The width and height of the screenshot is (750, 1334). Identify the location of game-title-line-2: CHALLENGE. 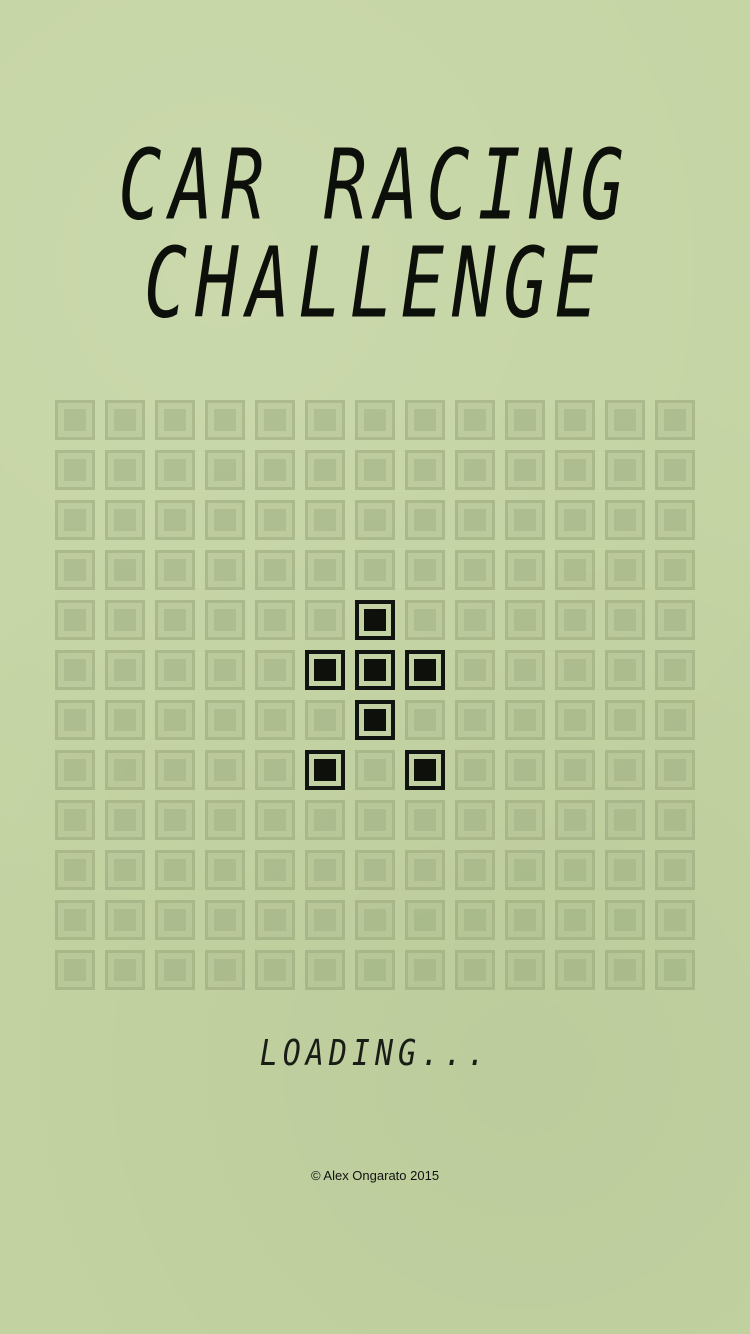
(375, 283).